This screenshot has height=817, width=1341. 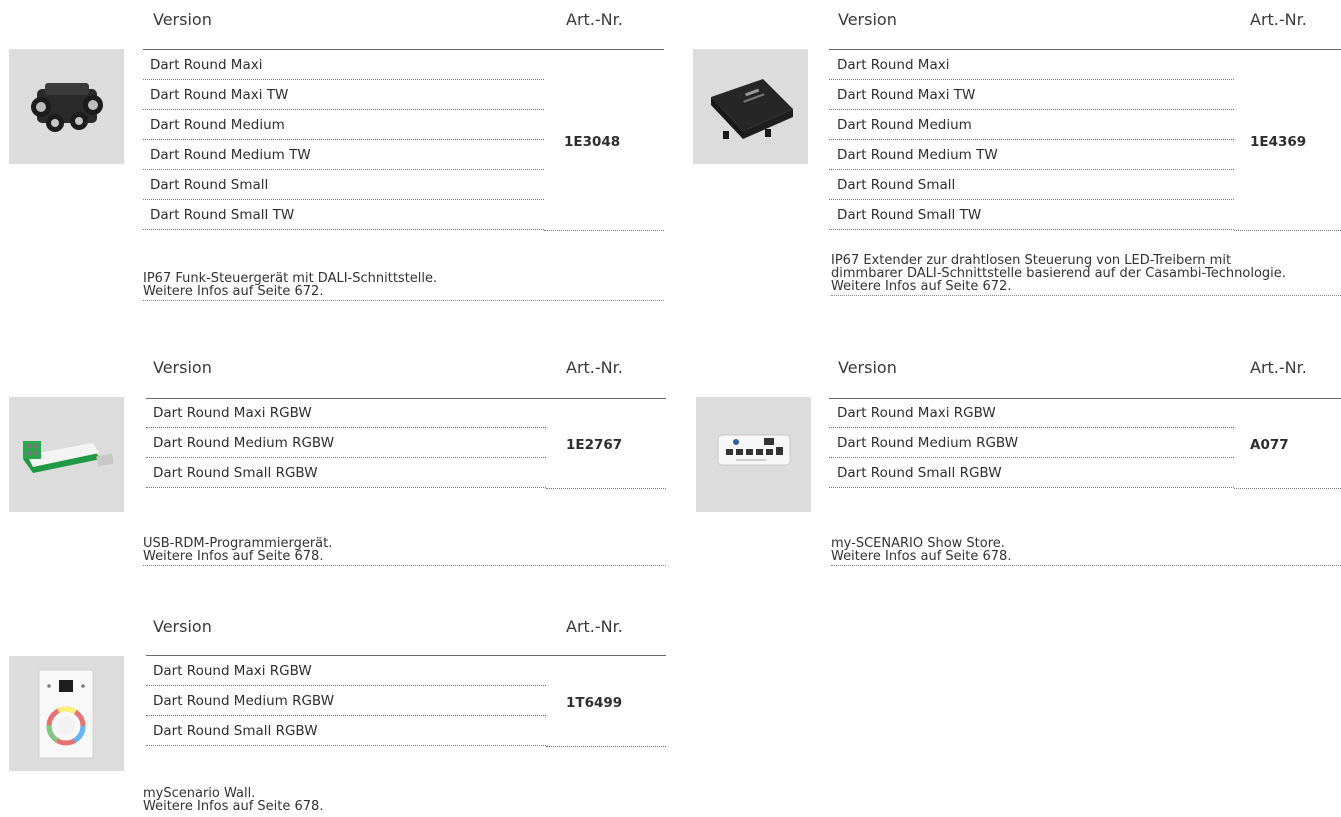 What do you see at coordinates (66, 713) in the screenshot?
I see `product-image-wall-panel-controller` at bounding box center [66, 713].